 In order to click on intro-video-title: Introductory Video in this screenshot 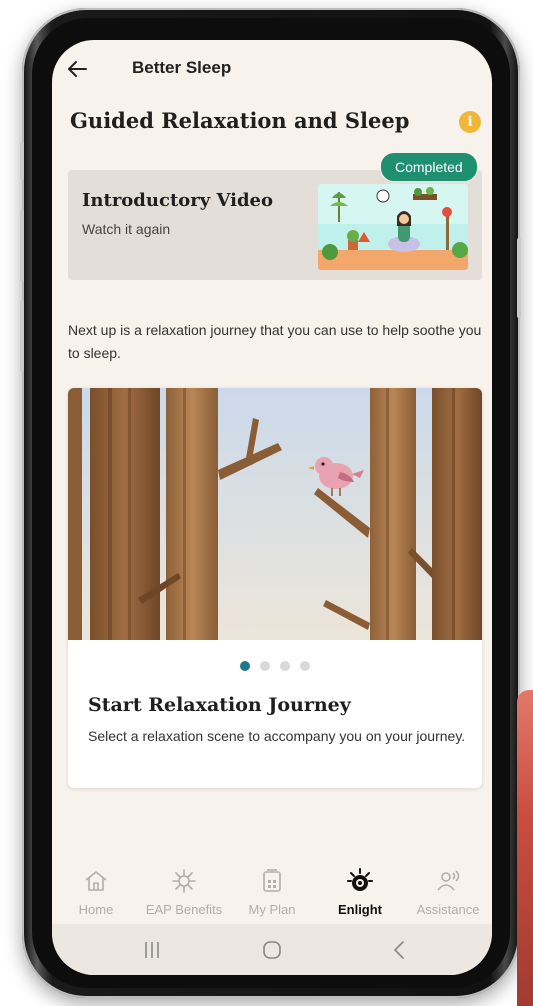, I will do `click(178, 200)`.